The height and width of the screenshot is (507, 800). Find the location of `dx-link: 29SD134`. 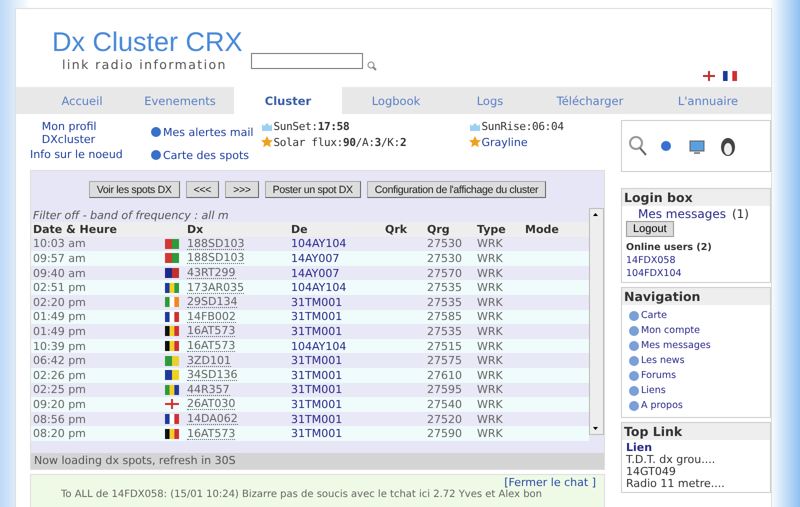

dx-link: 29SD134 is located at coordinates (212, 302).